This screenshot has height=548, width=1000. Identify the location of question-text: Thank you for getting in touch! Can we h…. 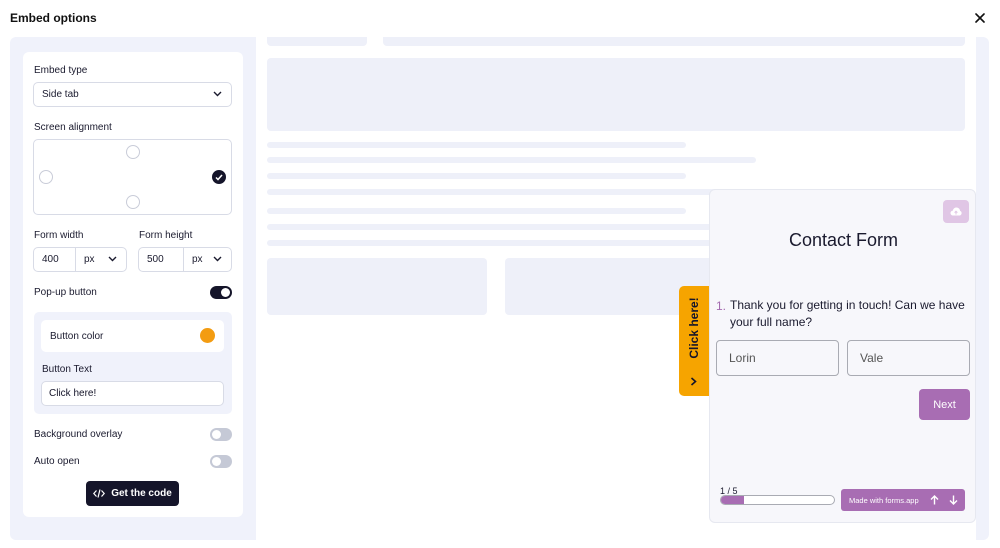
(847, 313).